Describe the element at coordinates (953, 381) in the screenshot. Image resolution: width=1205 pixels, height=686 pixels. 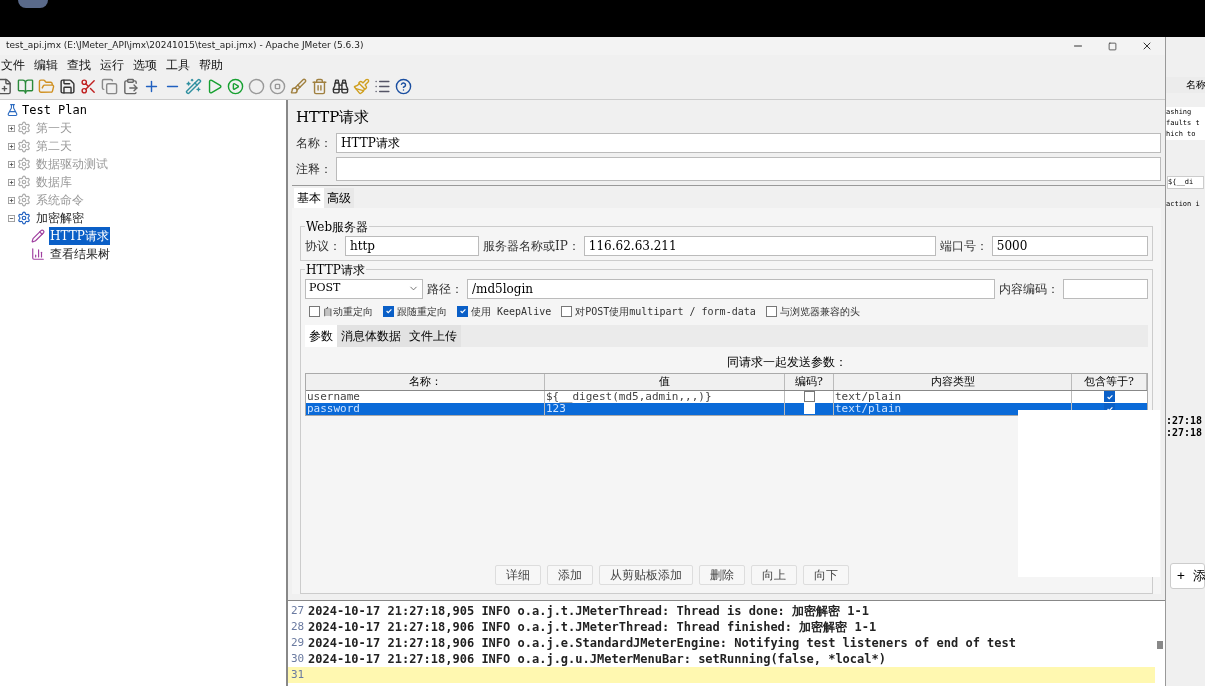
I see `column-header: 内容类型` at that location.